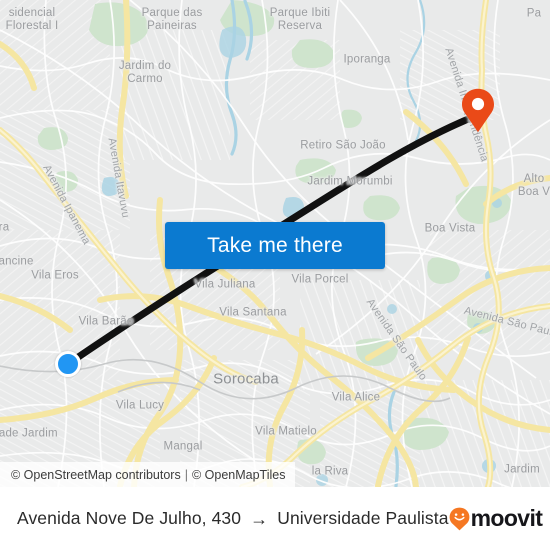 The image size is (550, 550). I want to click on arrow-right-icon: →, so click(259, 518).